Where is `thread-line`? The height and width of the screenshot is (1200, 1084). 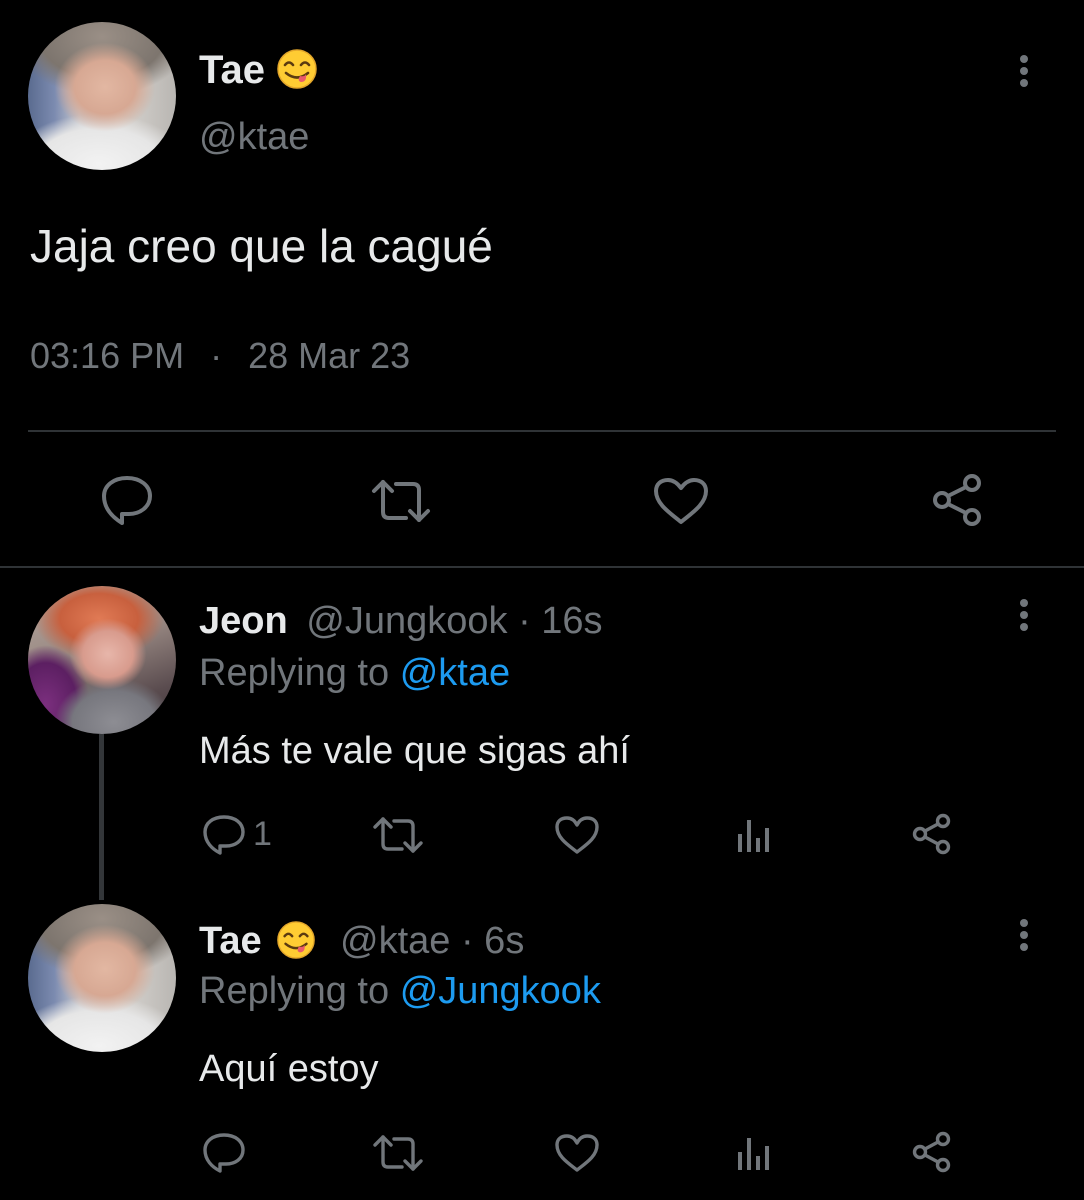
thread-line is located at coordinates (101, 817).